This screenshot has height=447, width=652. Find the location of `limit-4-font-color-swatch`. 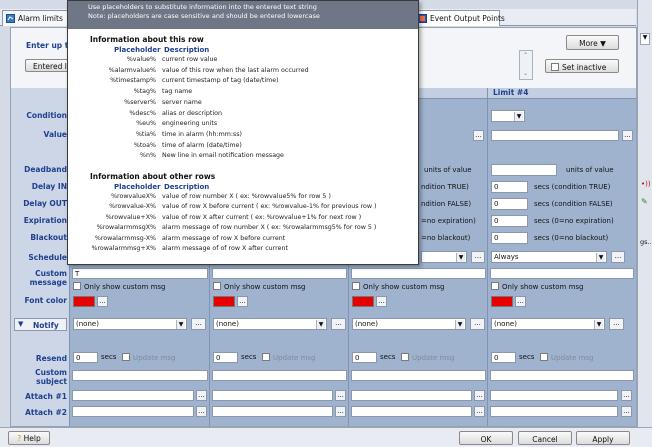

limit-4-font-color-swatch is located at coordinates (502, 301).